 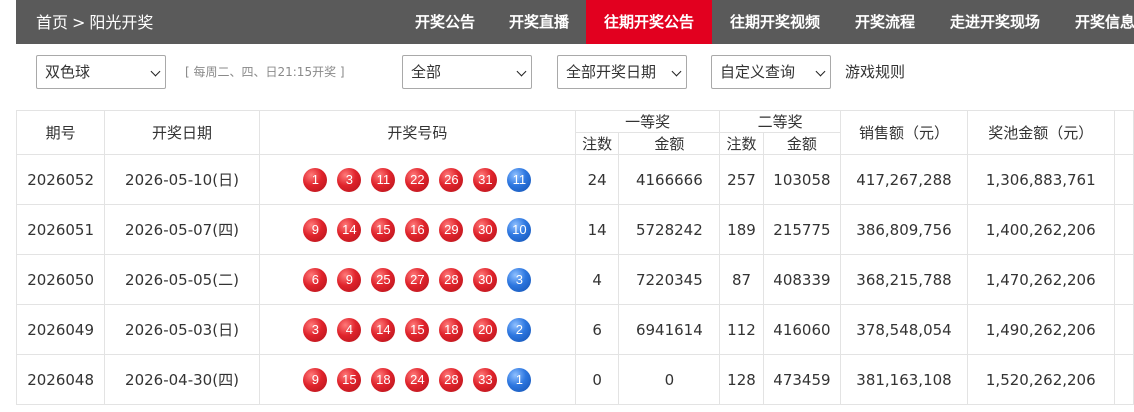 What do you see at coordinates (741, 143) in the screenshot?
I see `header-second-count: 注数` at bounding box center [741, 143].